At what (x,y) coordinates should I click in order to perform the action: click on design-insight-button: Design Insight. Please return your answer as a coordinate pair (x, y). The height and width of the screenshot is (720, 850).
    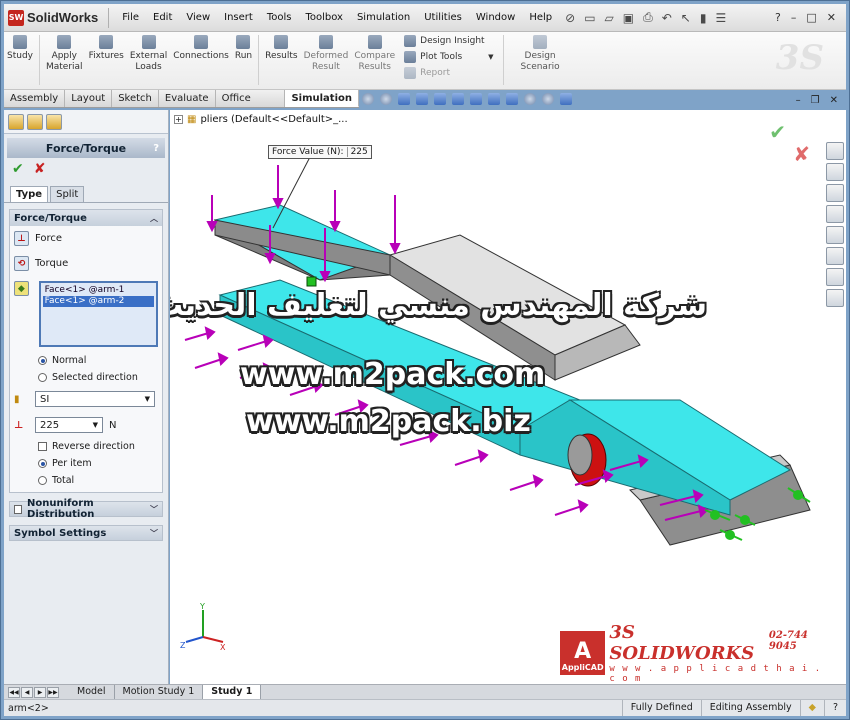
    Looking at the image, I should click on (448, 41).